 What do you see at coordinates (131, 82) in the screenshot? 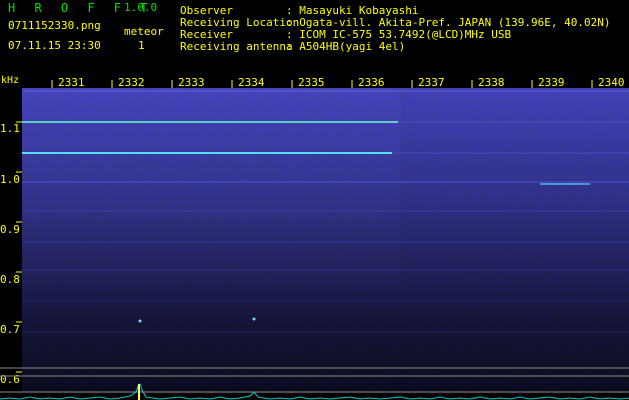
I see `x-tick-label: 2332` at bounding box center [131, 82].